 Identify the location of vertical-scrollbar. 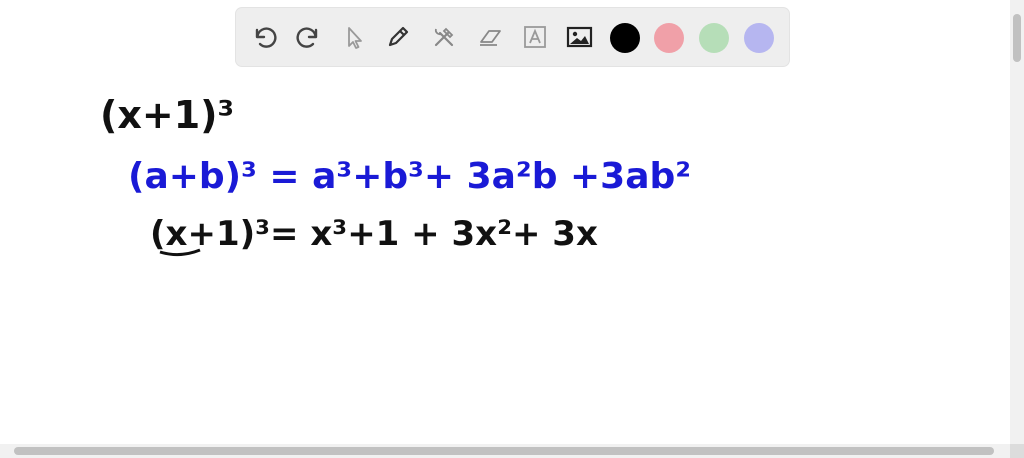
(1017, 222).